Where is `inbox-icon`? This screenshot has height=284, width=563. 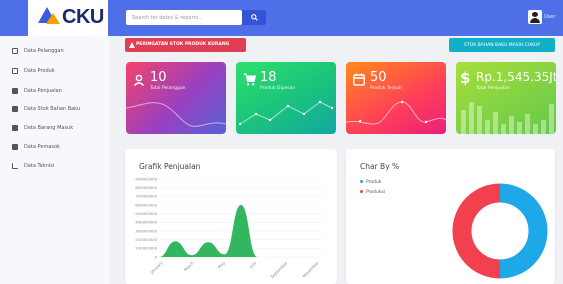 inbox-icon is located at coordinates (15, 128).